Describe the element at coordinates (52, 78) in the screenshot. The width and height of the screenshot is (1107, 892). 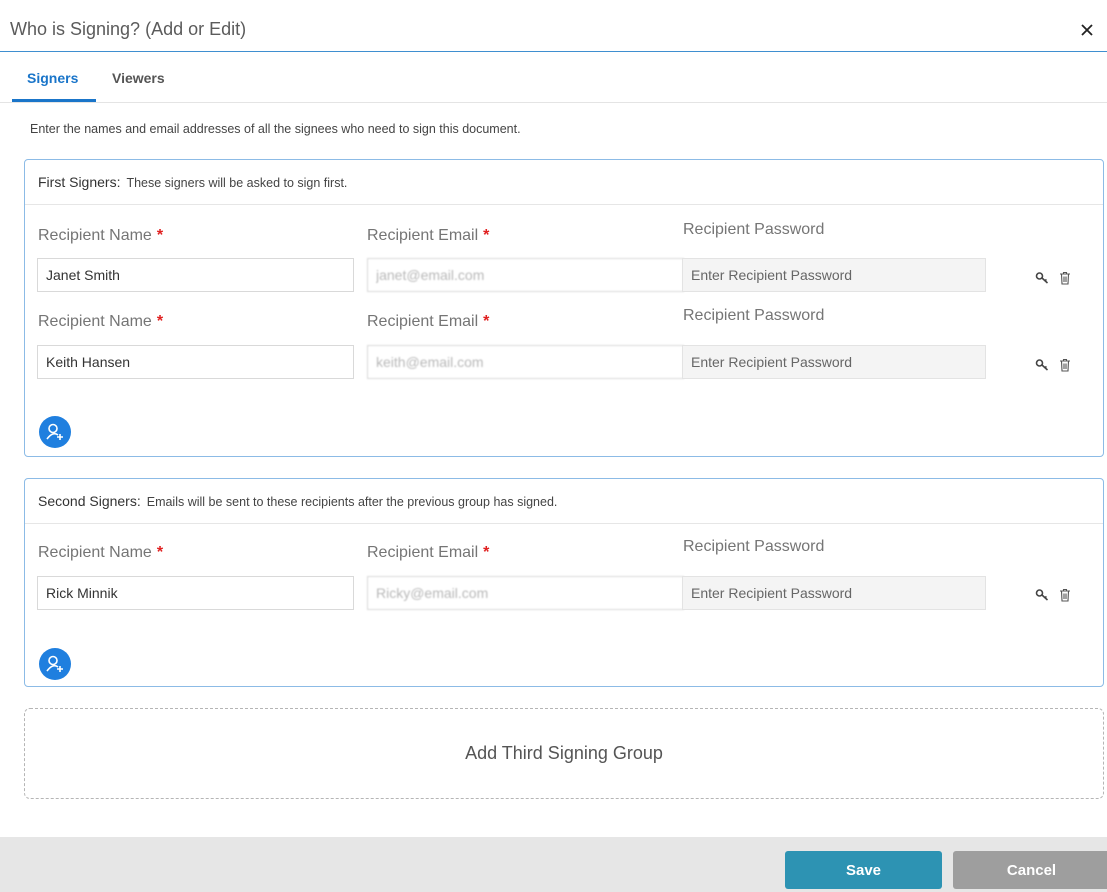
I see `tab-signers: Signers` at that location.